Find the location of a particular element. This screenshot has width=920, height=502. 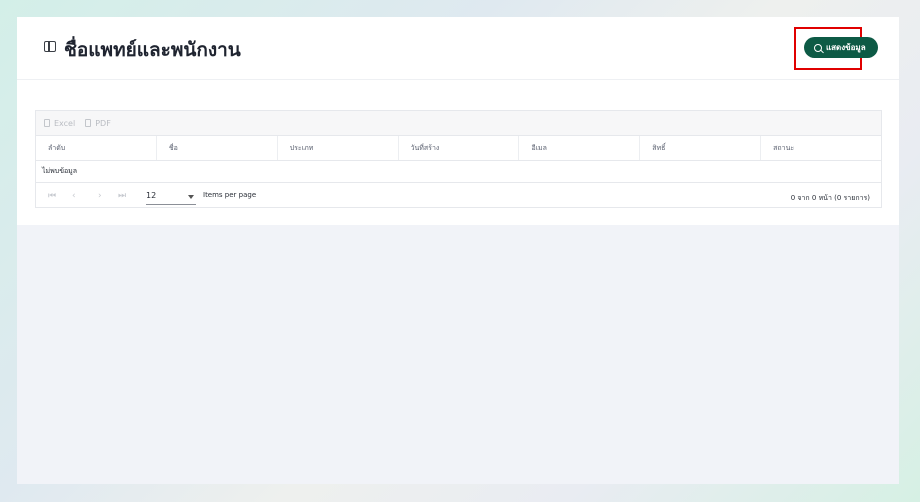

sidebar-toggle-icon is located at coordinates (50, 46).